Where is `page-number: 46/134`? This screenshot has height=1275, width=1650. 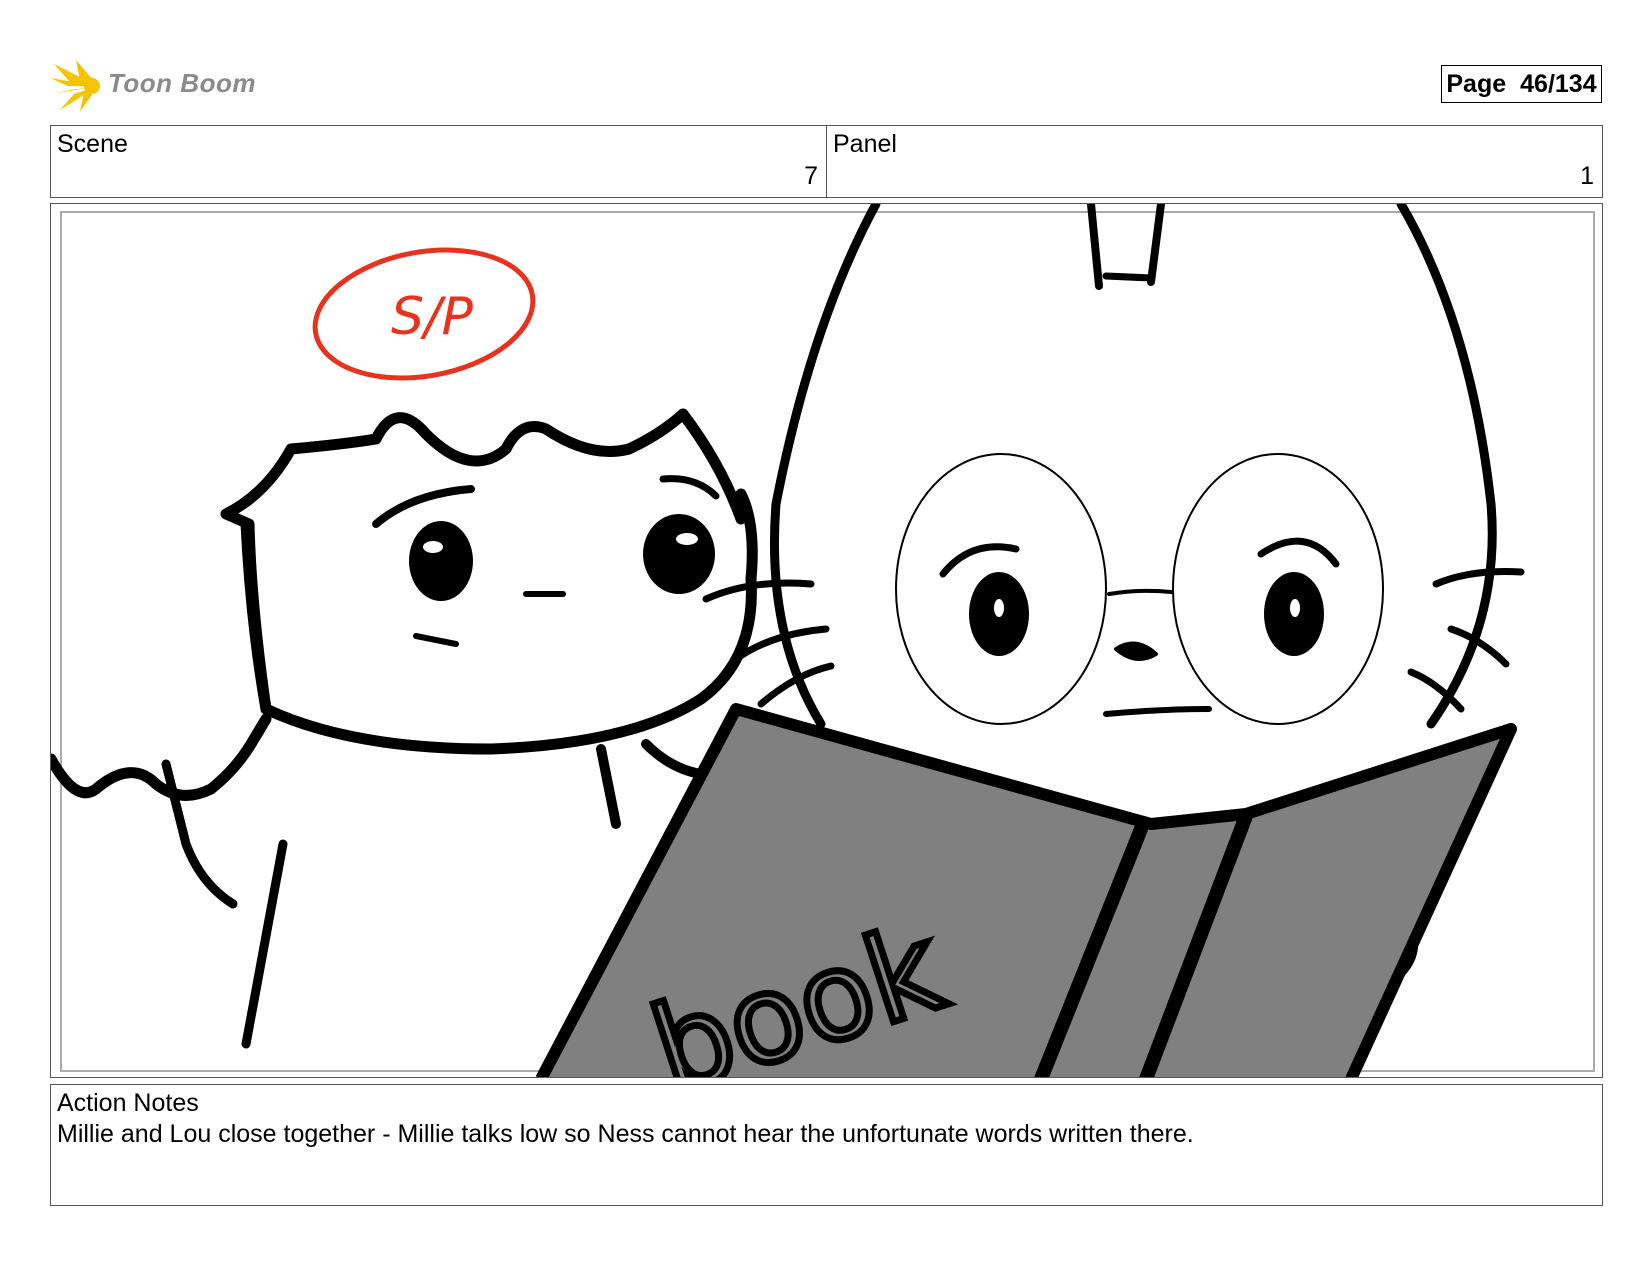
page-number: 46/134 is located at coordinates (1558, 83).